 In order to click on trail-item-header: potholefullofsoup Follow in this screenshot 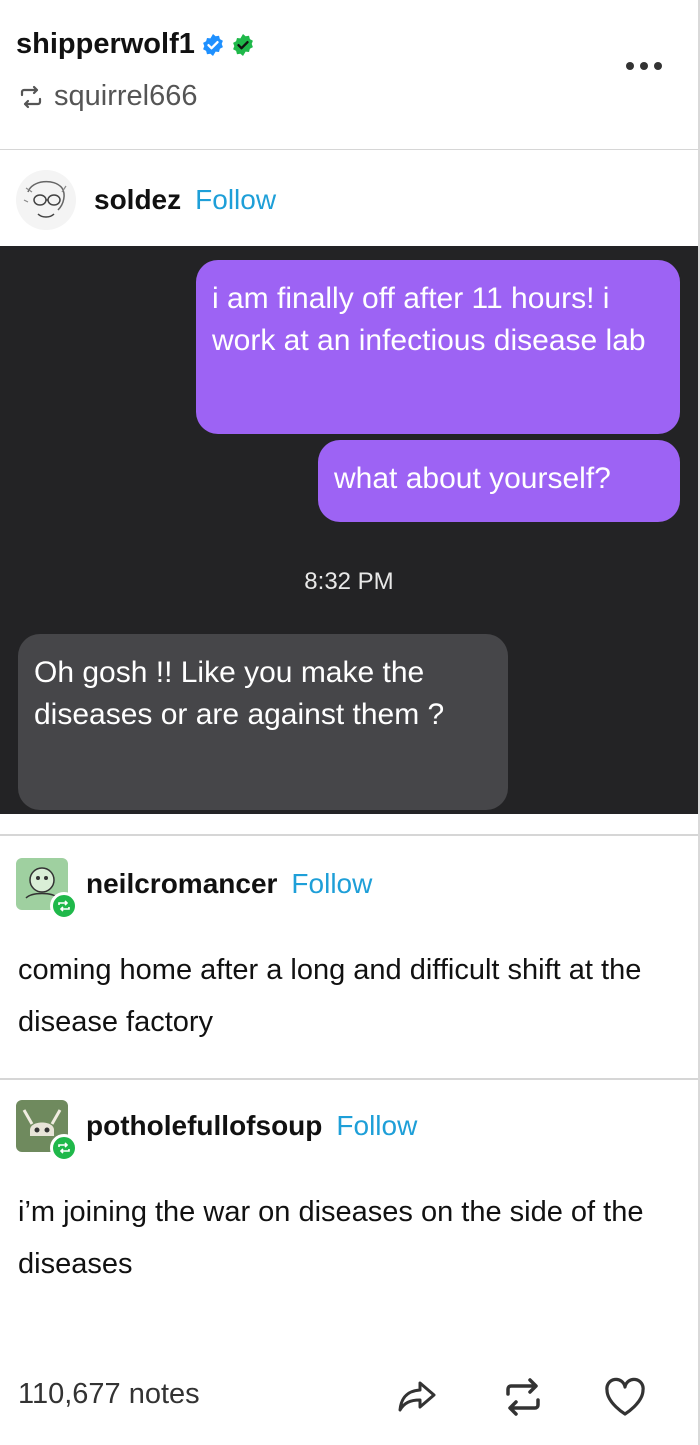, I will do `click(208, 1131)`.